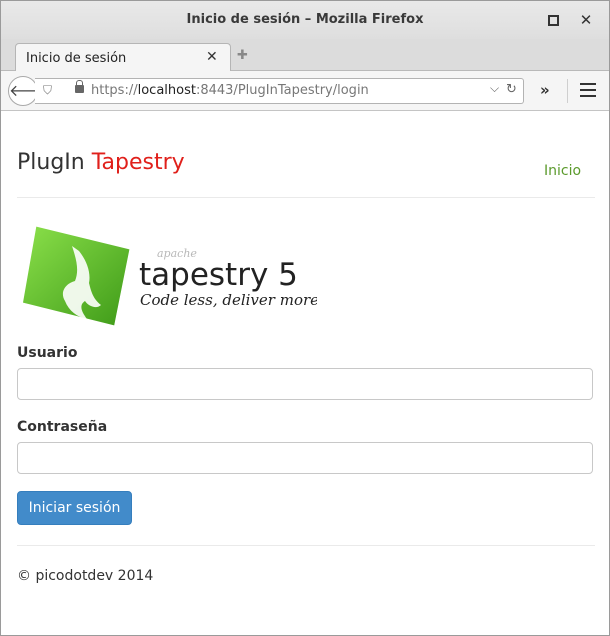 This screenshot has height=636, width=610. Describe the element at coordinates (47, 90) in the screenshot. I see `shield-icon: ⛉` at that location.